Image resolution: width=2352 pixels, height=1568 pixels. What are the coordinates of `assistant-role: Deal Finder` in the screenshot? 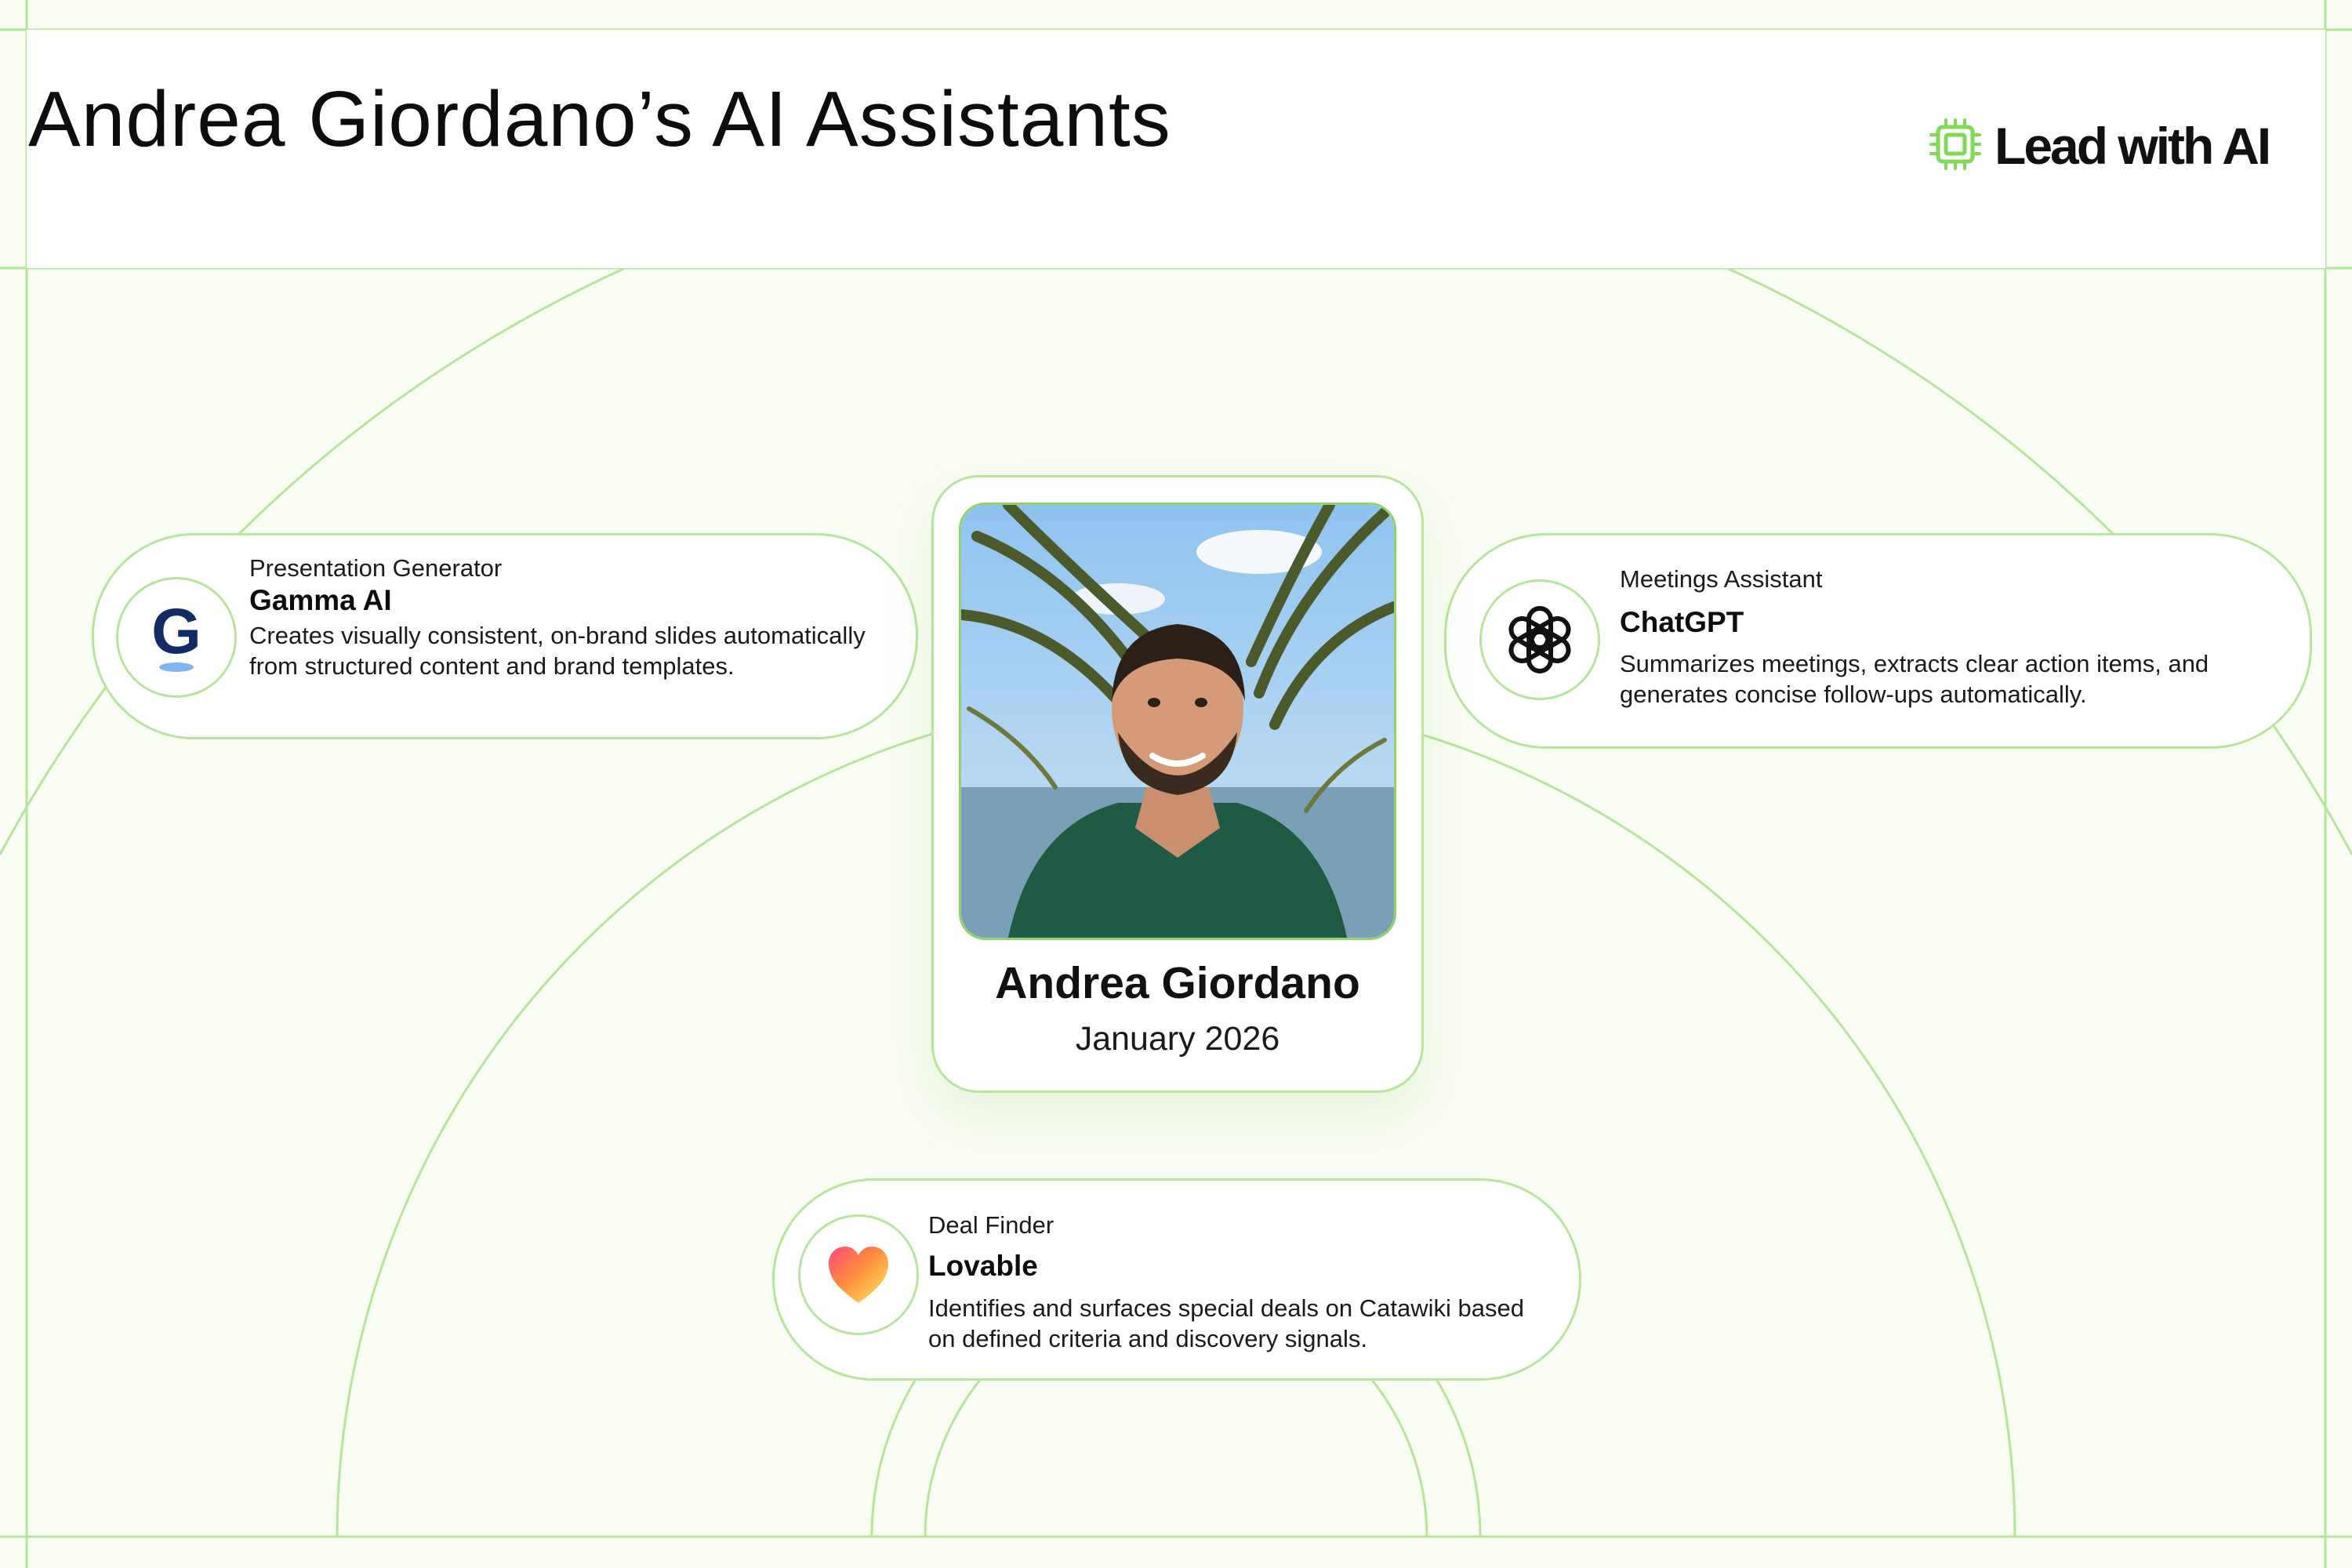 It's located at (991, 1225).